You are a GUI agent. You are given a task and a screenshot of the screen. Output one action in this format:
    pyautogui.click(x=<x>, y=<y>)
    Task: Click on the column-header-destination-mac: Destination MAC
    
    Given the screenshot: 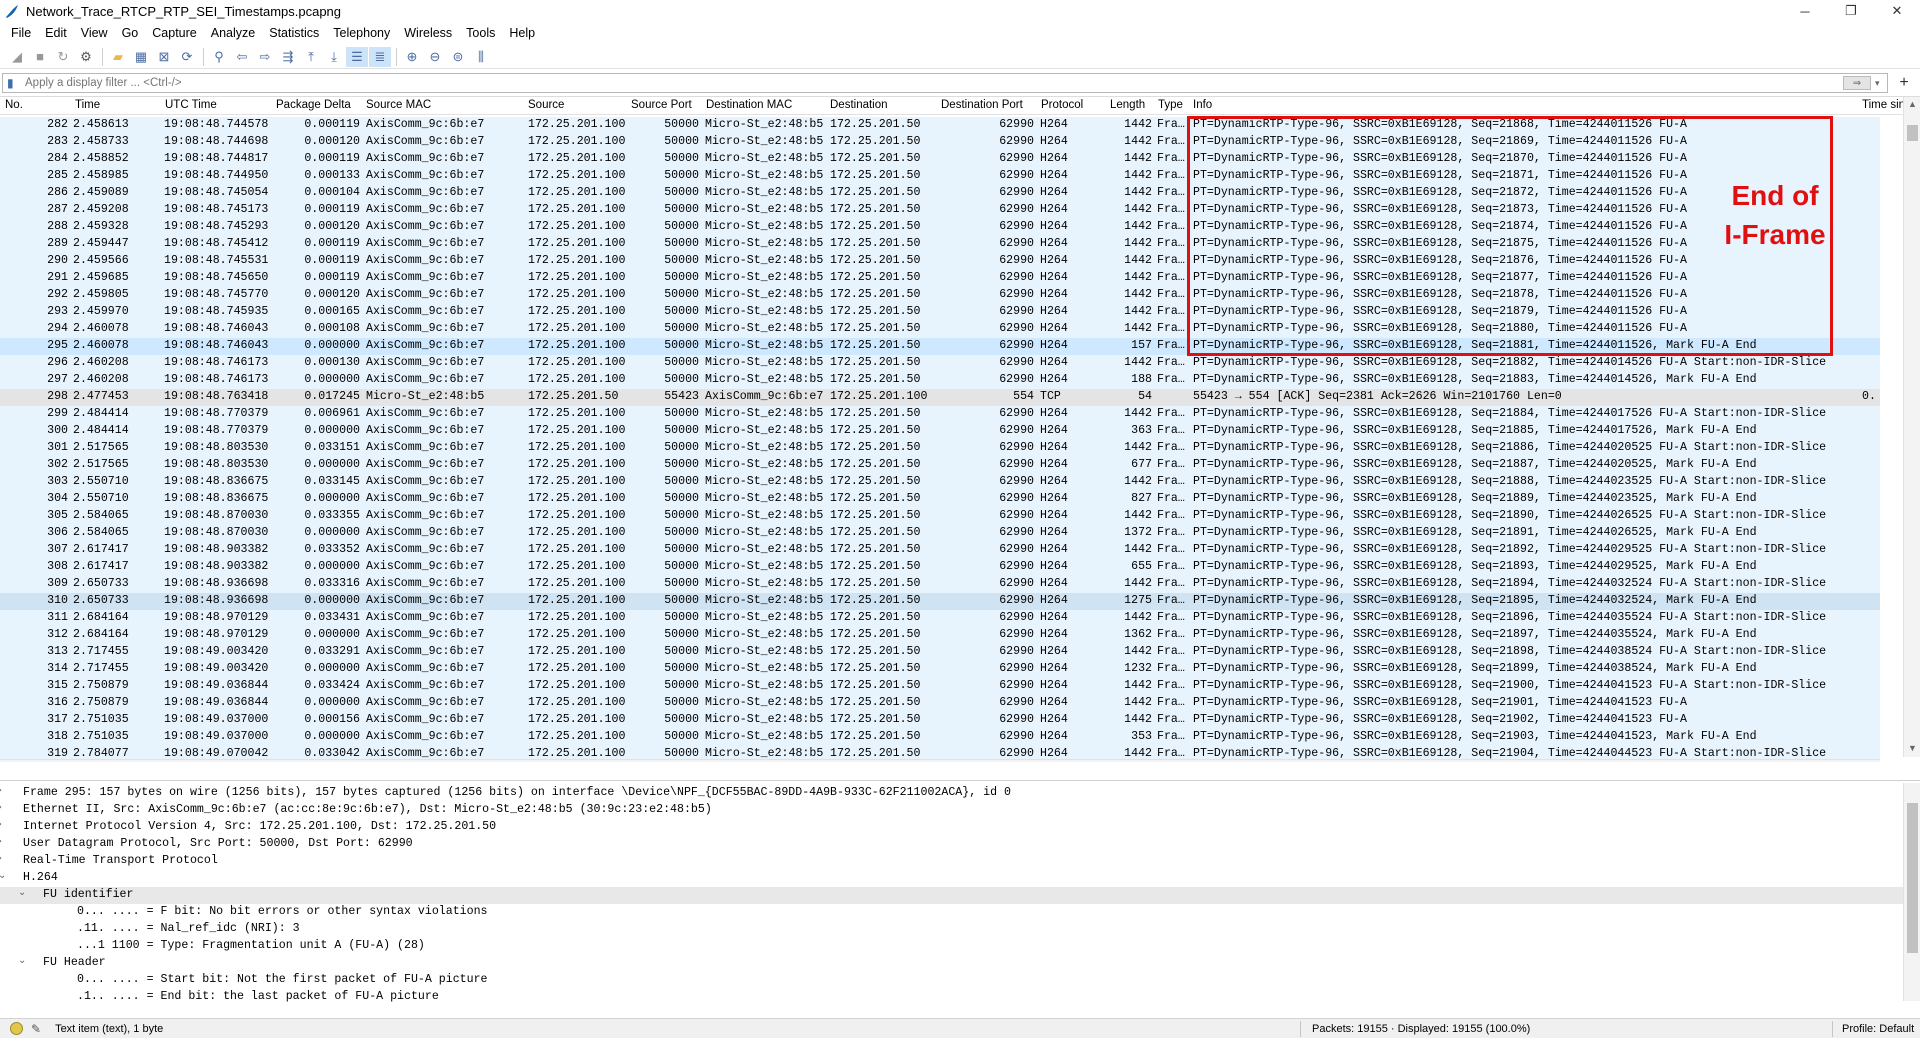 What is the action you would take?
    pyautogui.click(x=749, y=105)
    